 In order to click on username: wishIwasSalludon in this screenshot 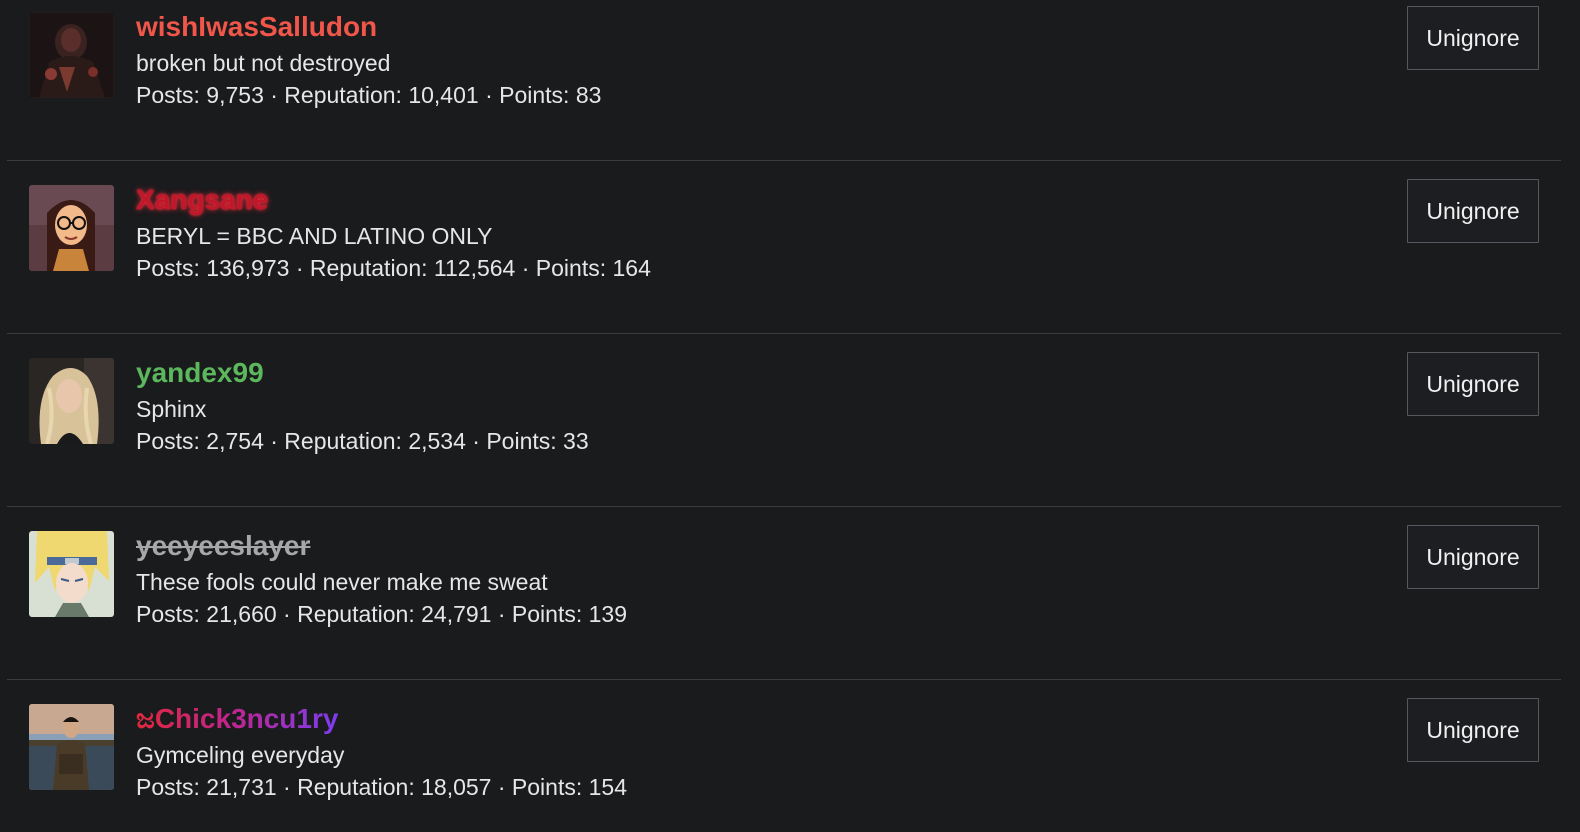, I will do `click(256, 27)`.